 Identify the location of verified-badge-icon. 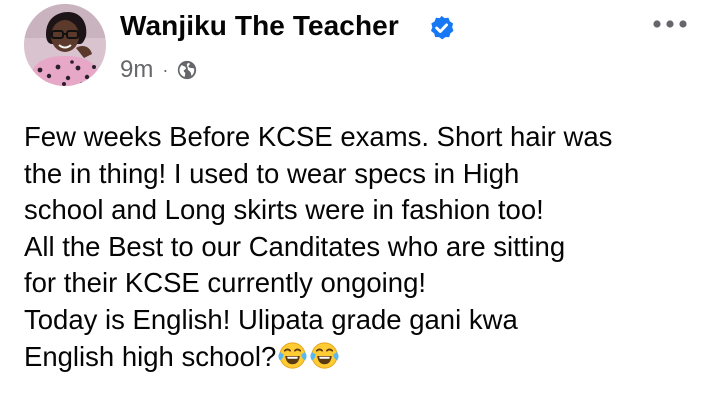
(442, 27).